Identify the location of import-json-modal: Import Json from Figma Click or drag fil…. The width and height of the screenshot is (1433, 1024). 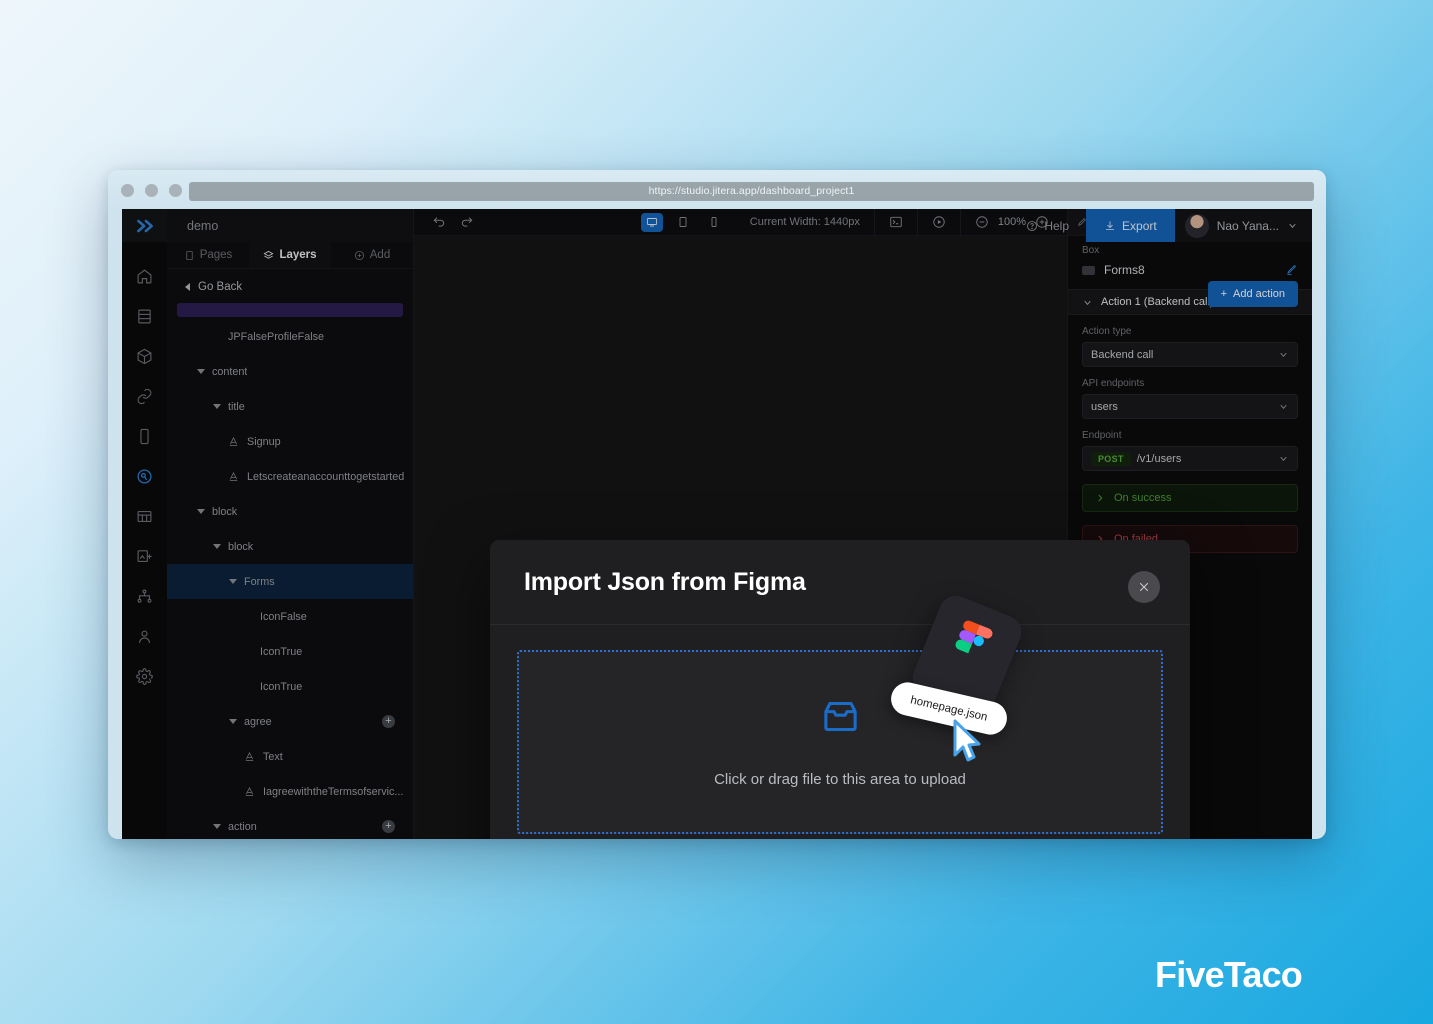
(840, 689).